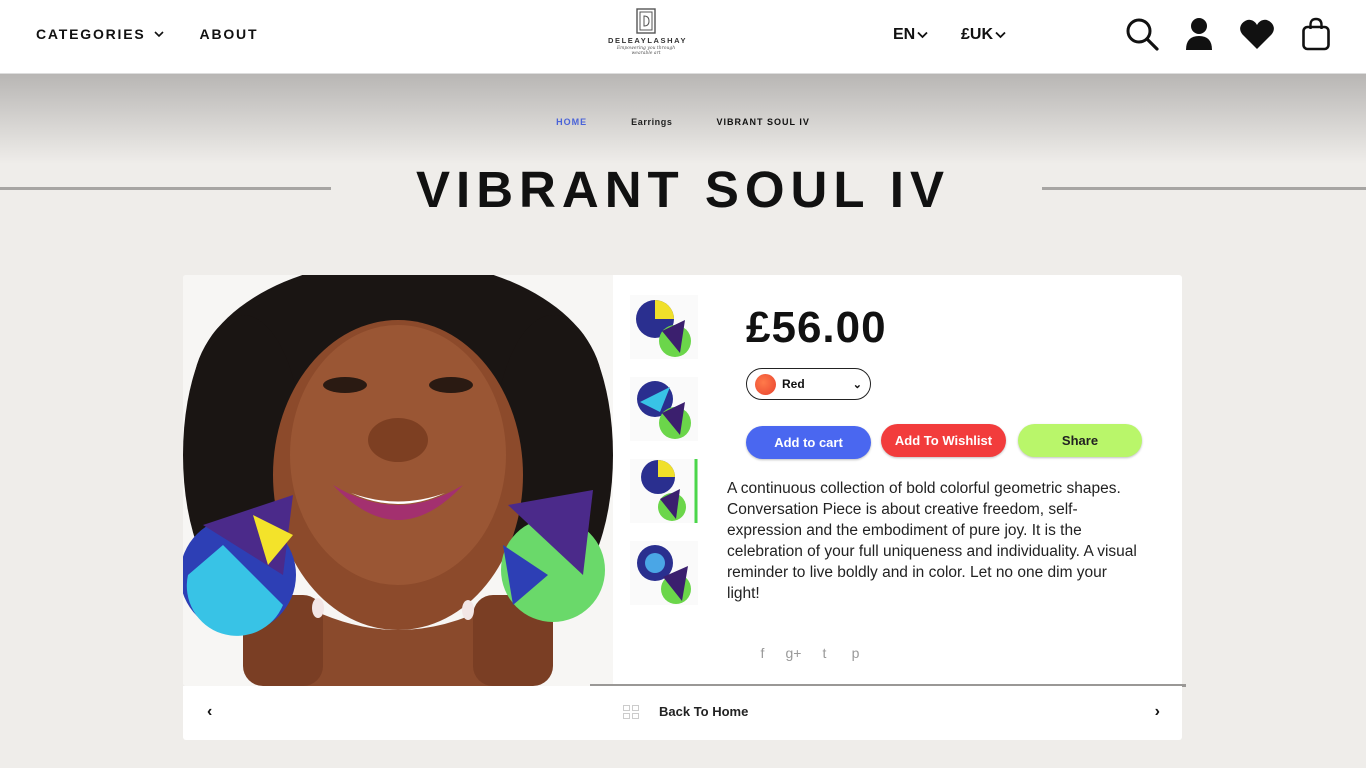 The image size is (1366, 768). What do you see at coordinates (824, 653) in the screenshot?
I see `twitter-icon: t` at bounding box center [824, 653].